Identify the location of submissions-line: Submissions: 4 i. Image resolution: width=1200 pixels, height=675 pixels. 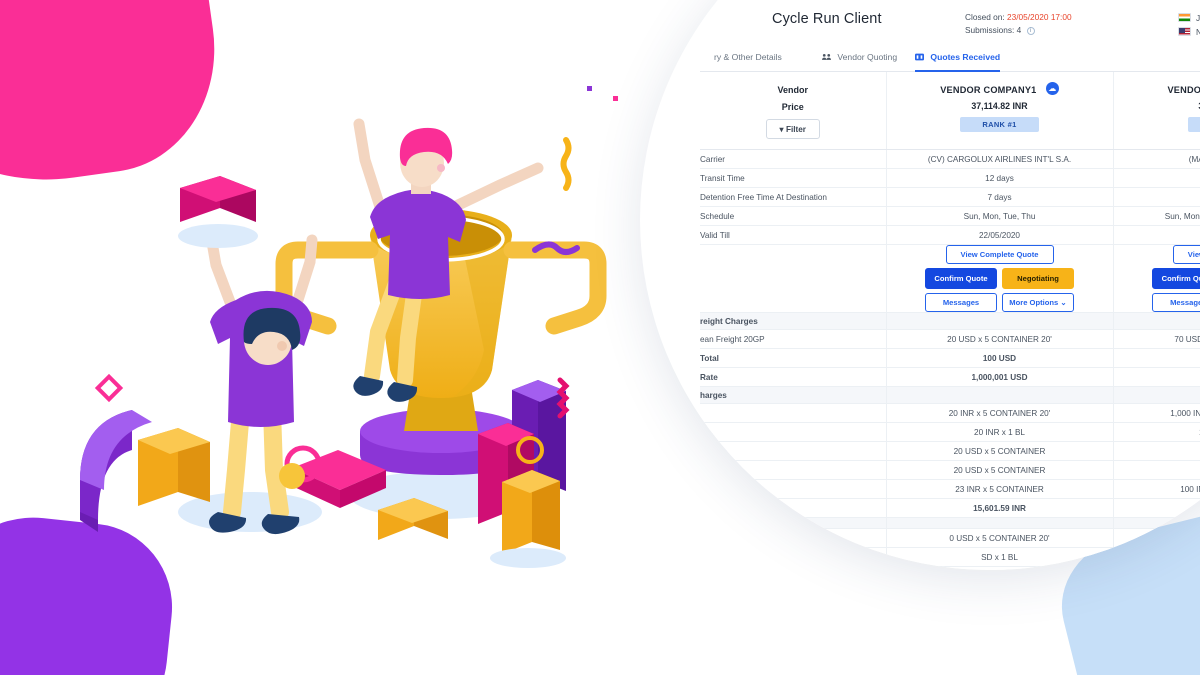
(1018, 30).